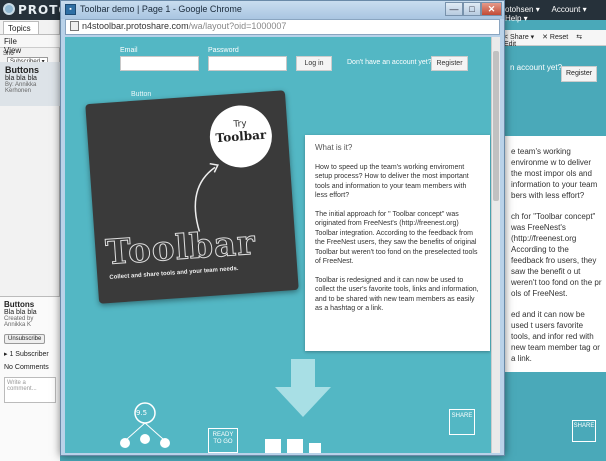 Image resolution: width=606 pixels, height=461 pixels. What do you see at coordinates (26, 367) in the screenshot?
I see `no-comments-label: No Comments` at bounding box center [26, 367].